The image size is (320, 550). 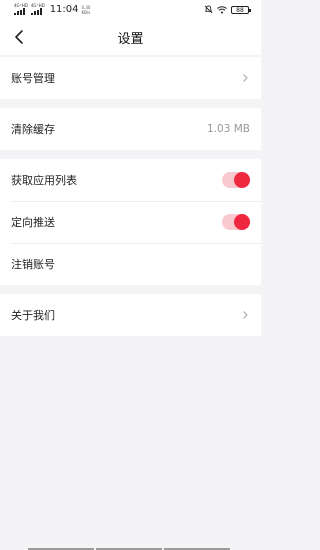 I want to click on battery-icon: 88, so click(x=241, y=9).